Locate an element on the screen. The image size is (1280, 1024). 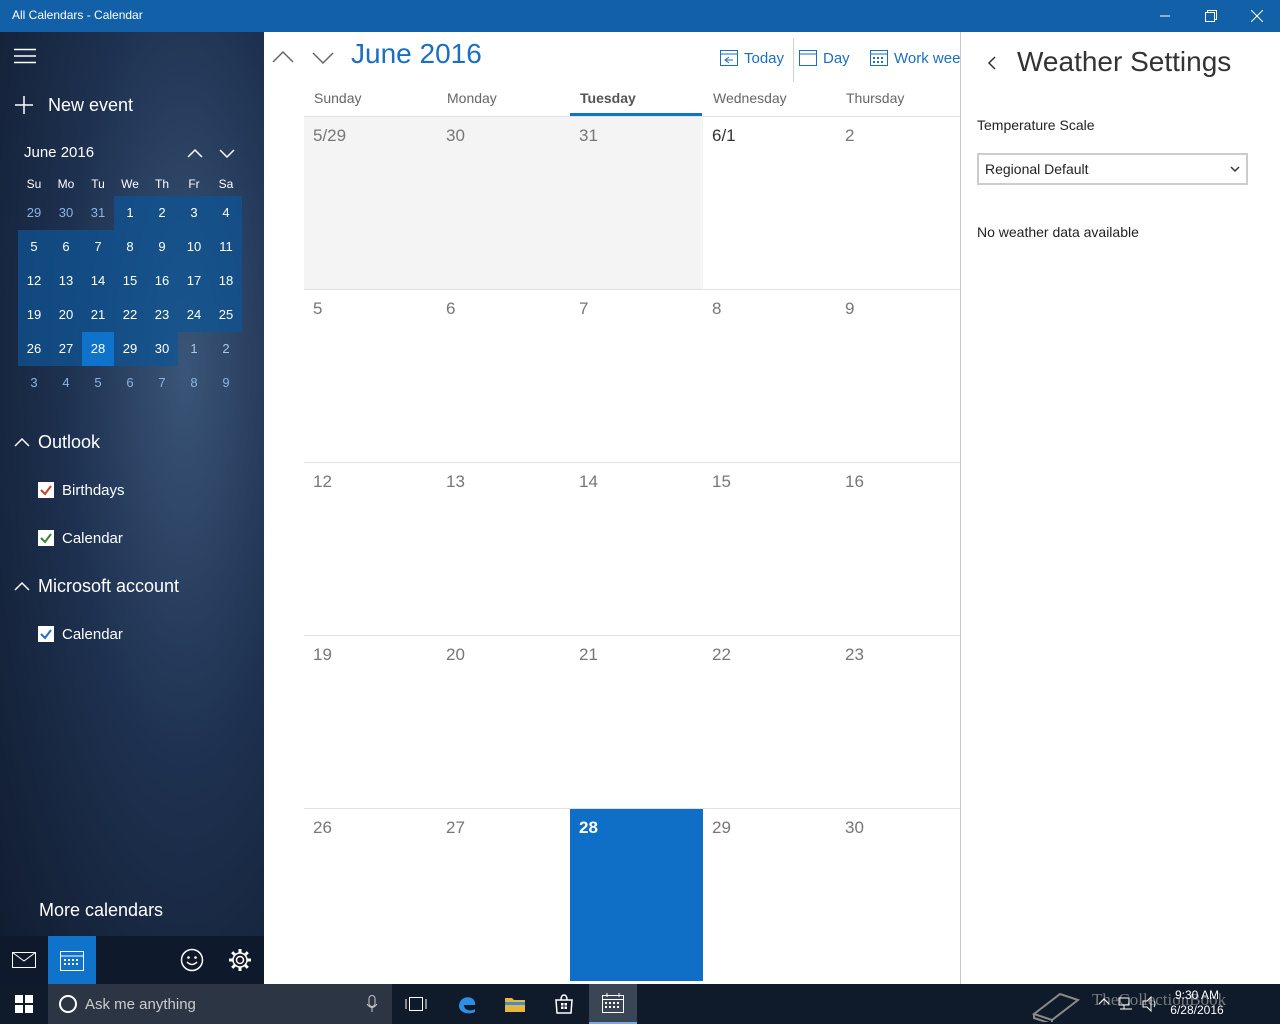
back-arrow-icon is located at coordinates (992, 63).